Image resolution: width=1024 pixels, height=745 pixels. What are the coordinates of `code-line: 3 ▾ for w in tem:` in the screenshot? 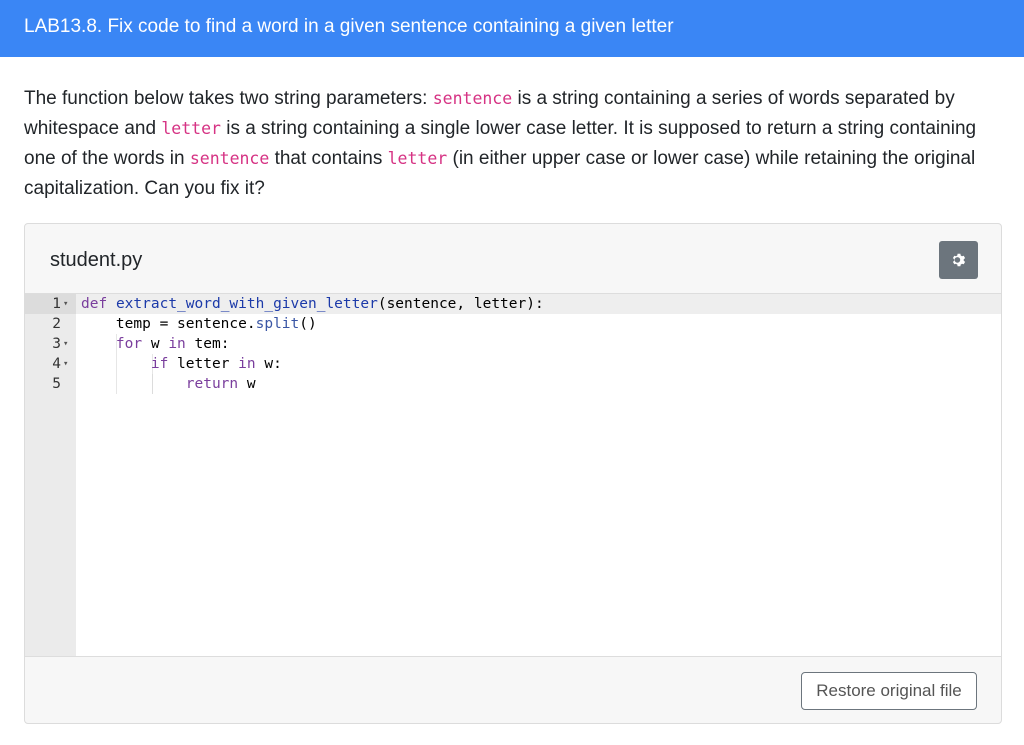 It's located at (513, 344).